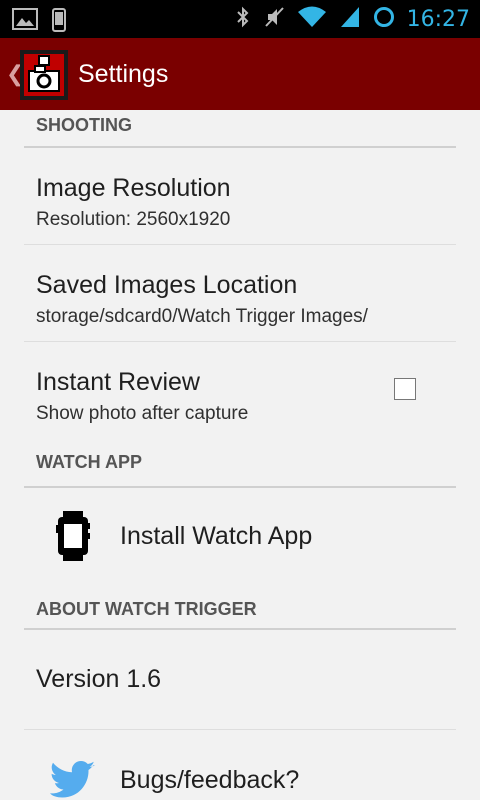  What do you see at coordinates (312, 19) in the screenshot?
I see `wifi-icon` at bounding box center [312, 19].